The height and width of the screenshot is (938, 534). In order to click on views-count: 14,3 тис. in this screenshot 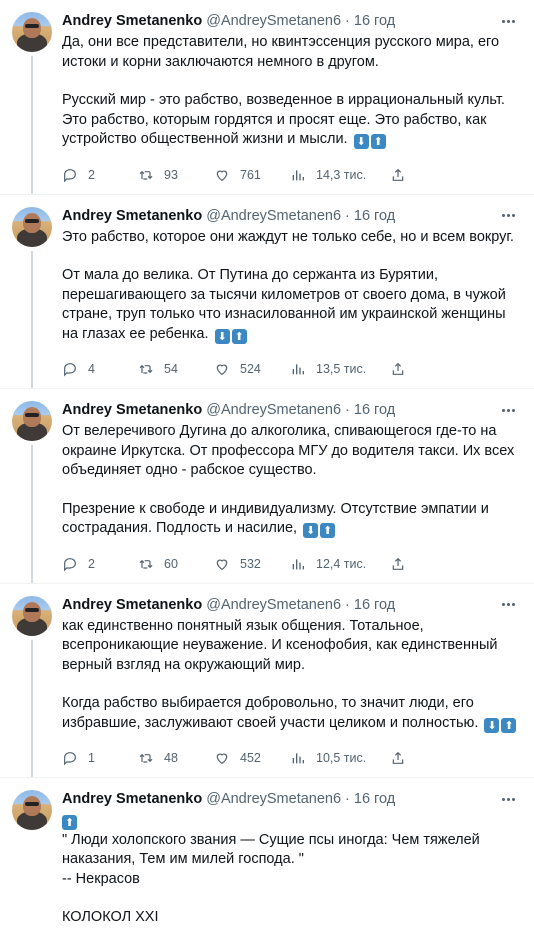, I will do `click(341, 174)`.